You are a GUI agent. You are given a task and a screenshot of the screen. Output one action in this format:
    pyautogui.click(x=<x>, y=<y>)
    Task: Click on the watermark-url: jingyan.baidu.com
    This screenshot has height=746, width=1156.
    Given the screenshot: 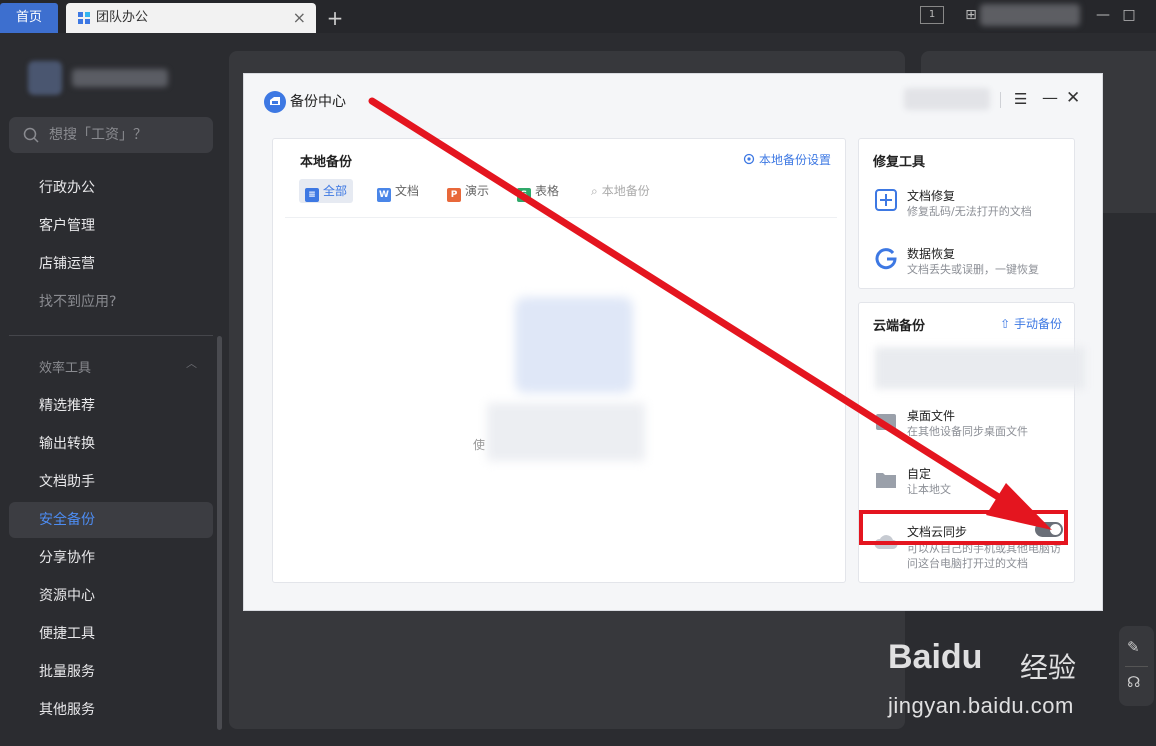 What is the action you would take?
    pyautogui.click(x=981, y=705)
    